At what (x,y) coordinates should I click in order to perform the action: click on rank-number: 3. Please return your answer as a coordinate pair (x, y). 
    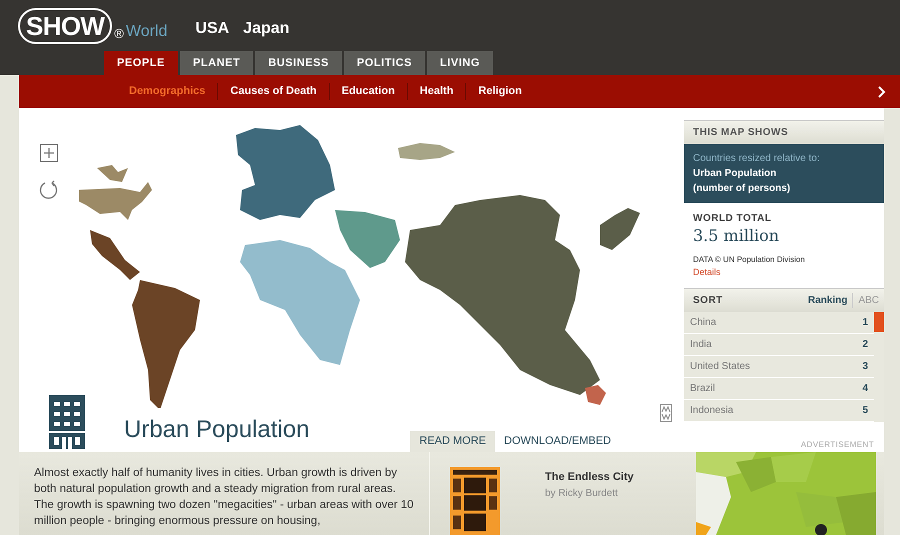
    Looking at the image, I should click on (865, 367).